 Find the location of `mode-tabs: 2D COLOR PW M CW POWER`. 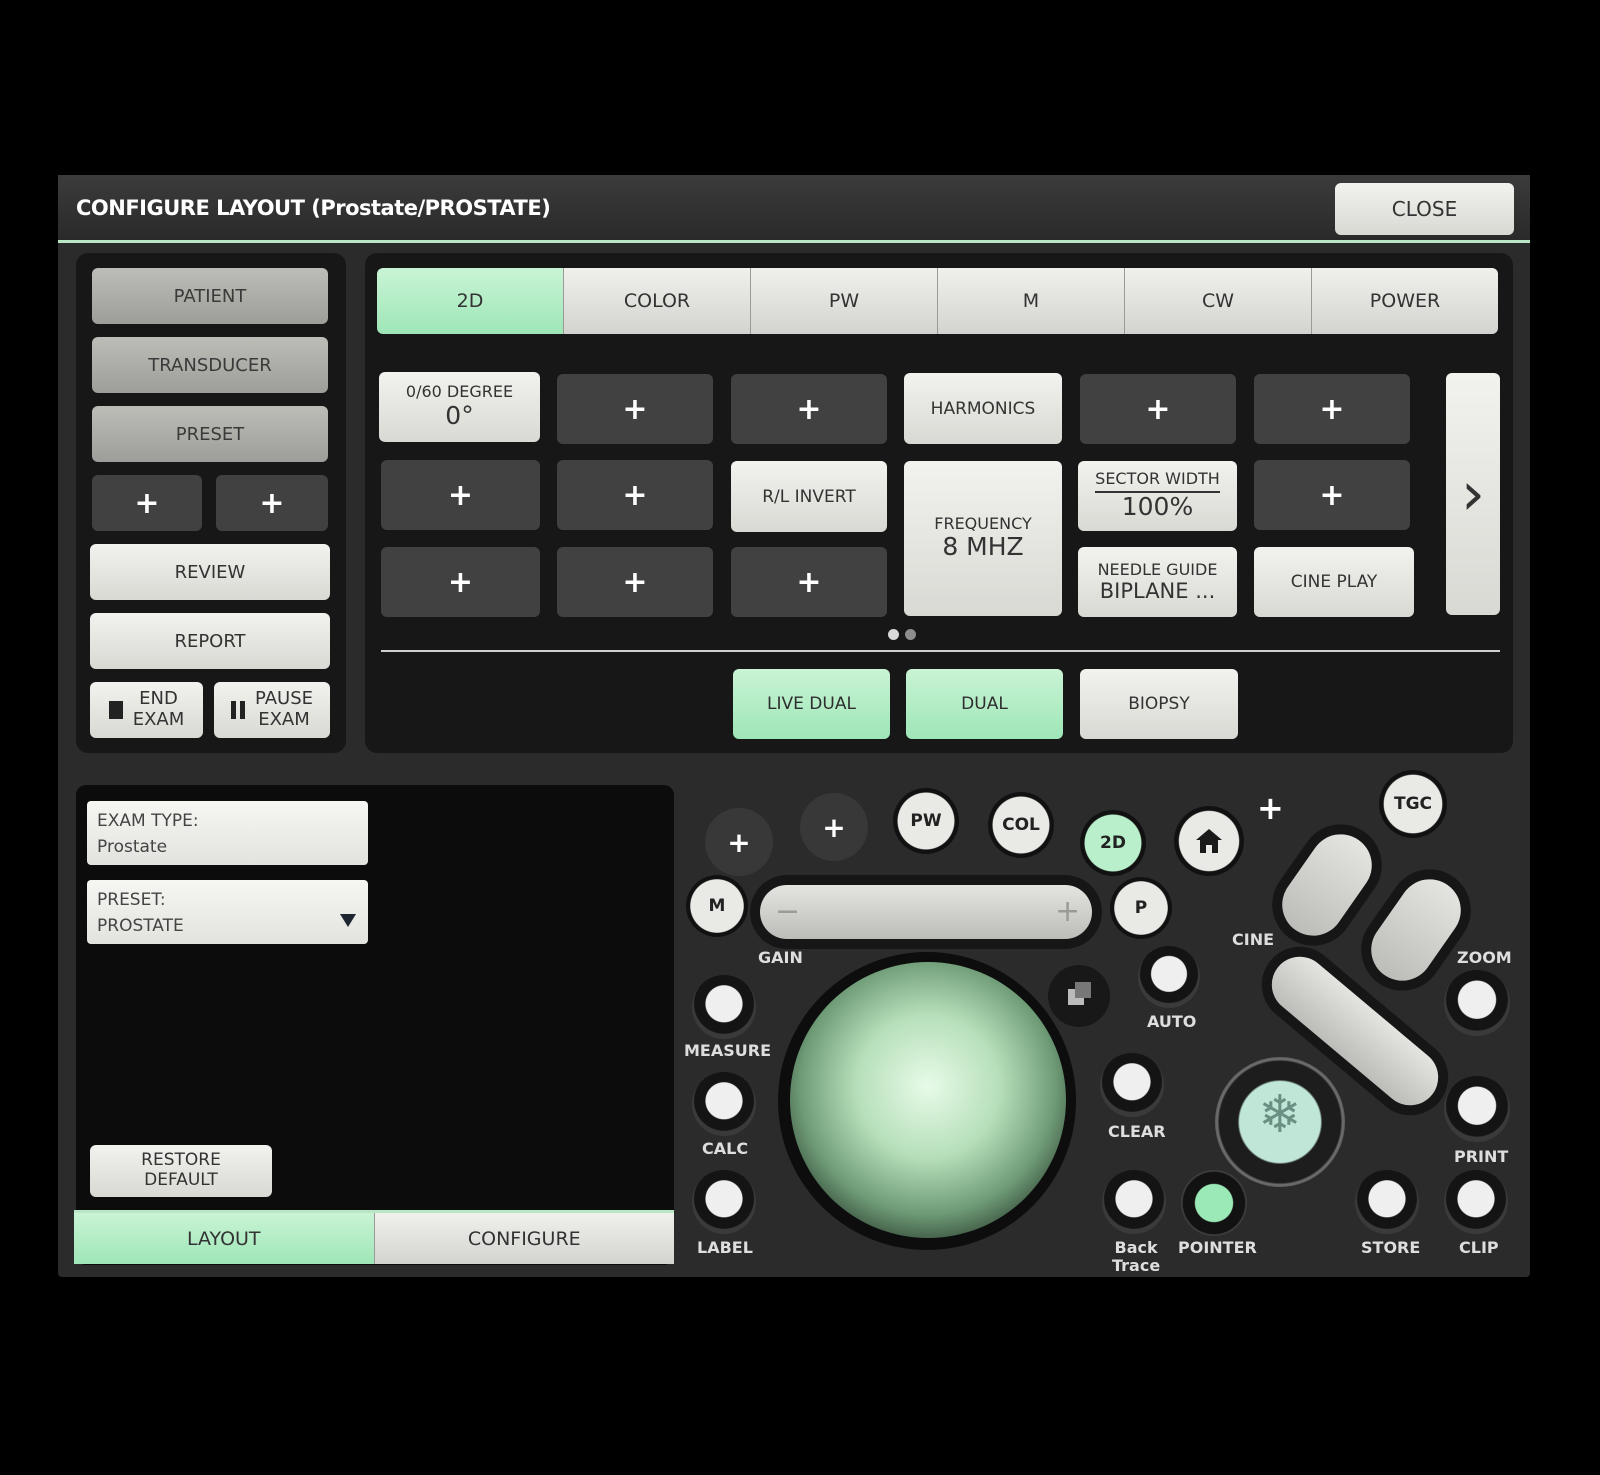

mode-tabs: 2D COLOR PW M CW POWER is located at coordinates (937, 301).